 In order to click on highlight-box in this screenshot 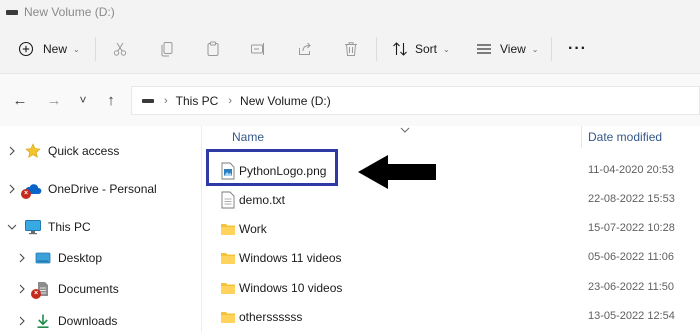, I will do `click(272, 167)`.